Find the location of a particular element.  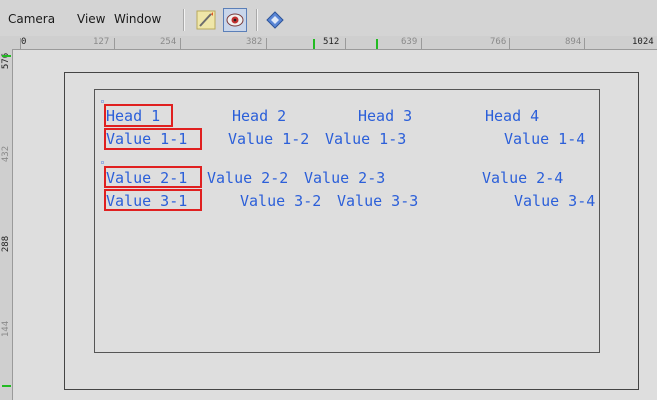

pencil-icon is located at coordinates (206, 20).